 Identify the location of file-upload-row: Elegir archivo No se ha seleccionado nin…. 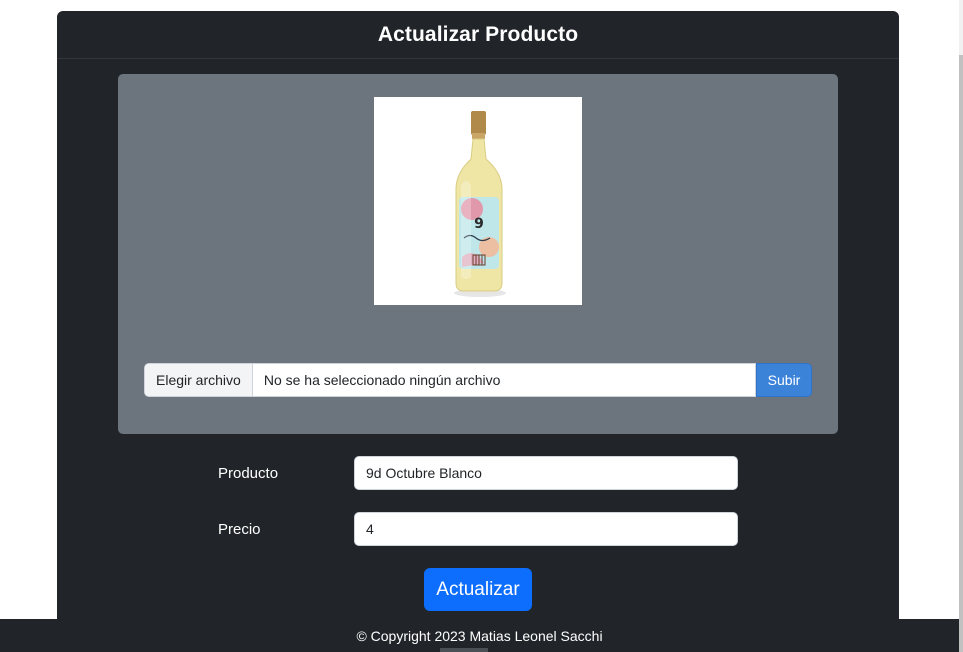
(478, 380).